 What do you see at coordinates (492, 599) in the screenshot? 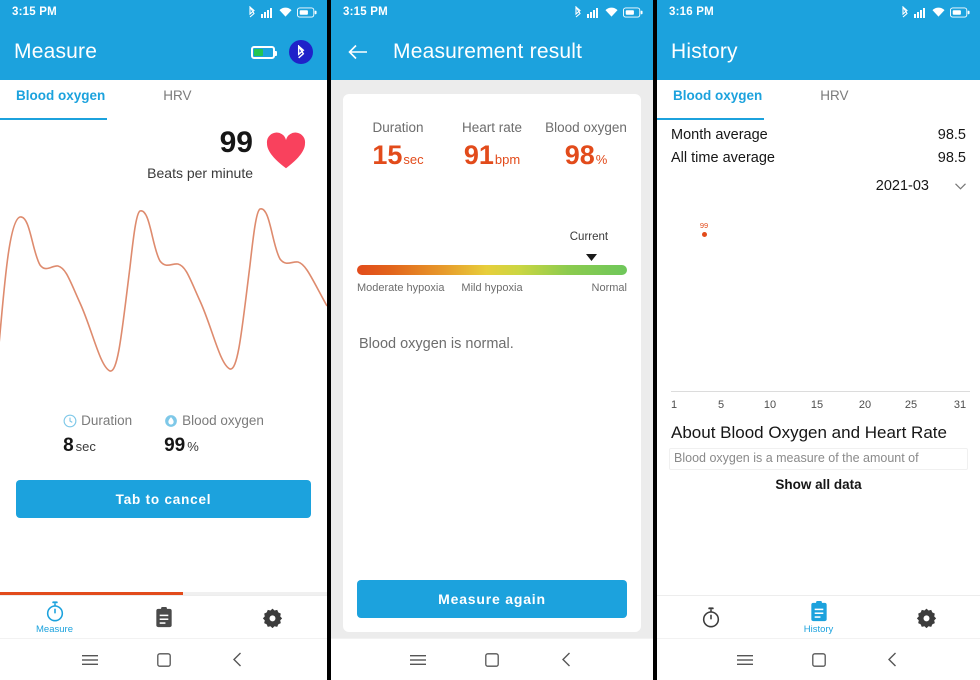
I see `measure-again-button: Measure again` at bounding box center [492, 599].